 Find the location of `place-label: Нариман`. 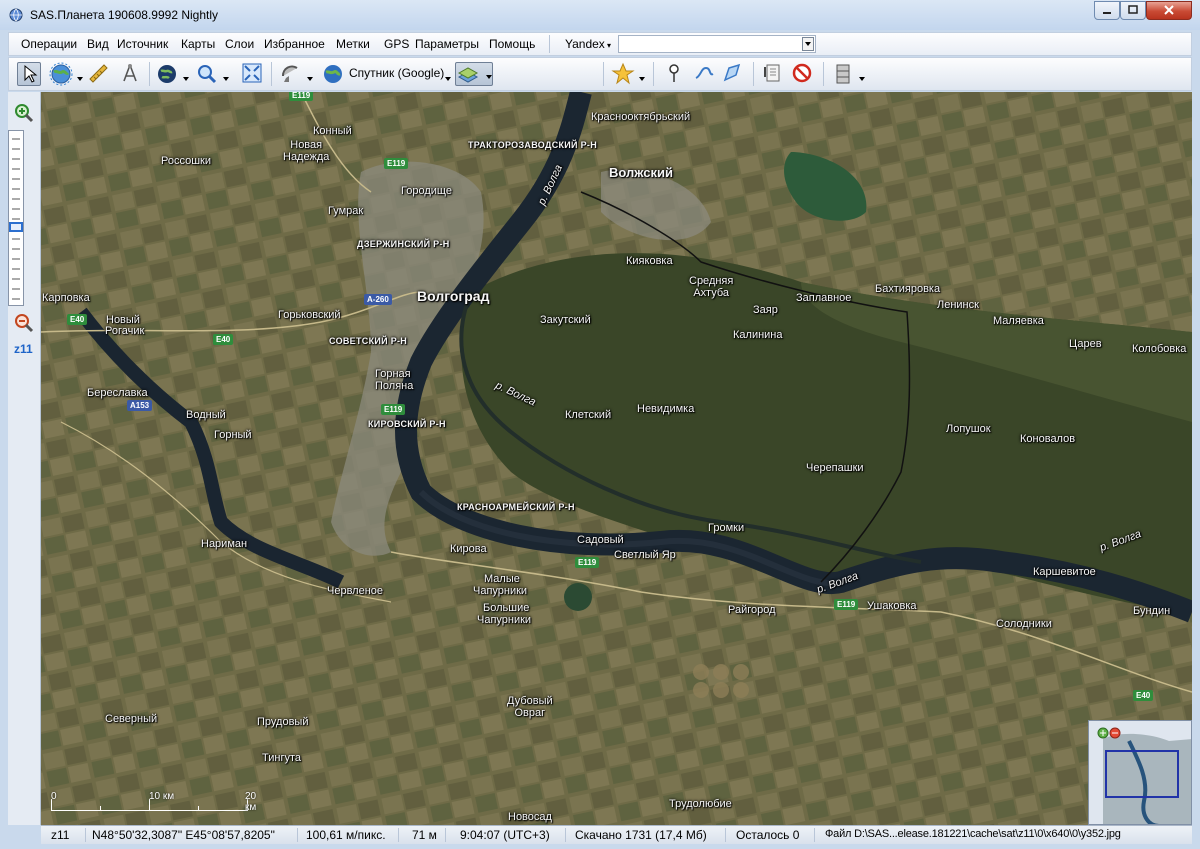

place-label: Нариман is located at coordinates (224, 544).